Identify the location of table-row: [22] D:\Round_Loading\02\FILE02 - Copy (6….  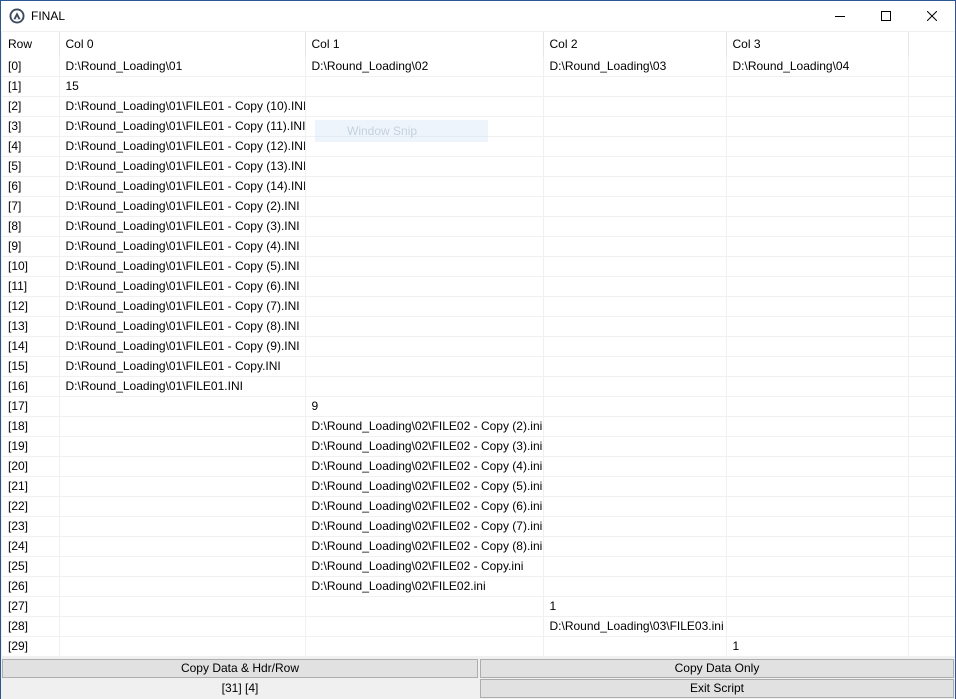
(478, 506).